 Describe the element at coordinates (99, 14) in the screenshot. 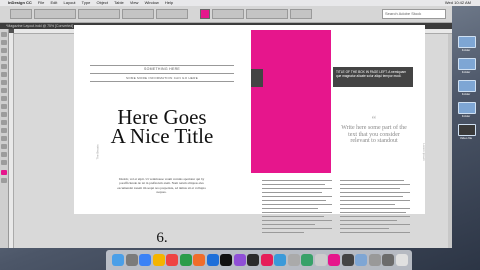

I see `wh-fields` at that location.